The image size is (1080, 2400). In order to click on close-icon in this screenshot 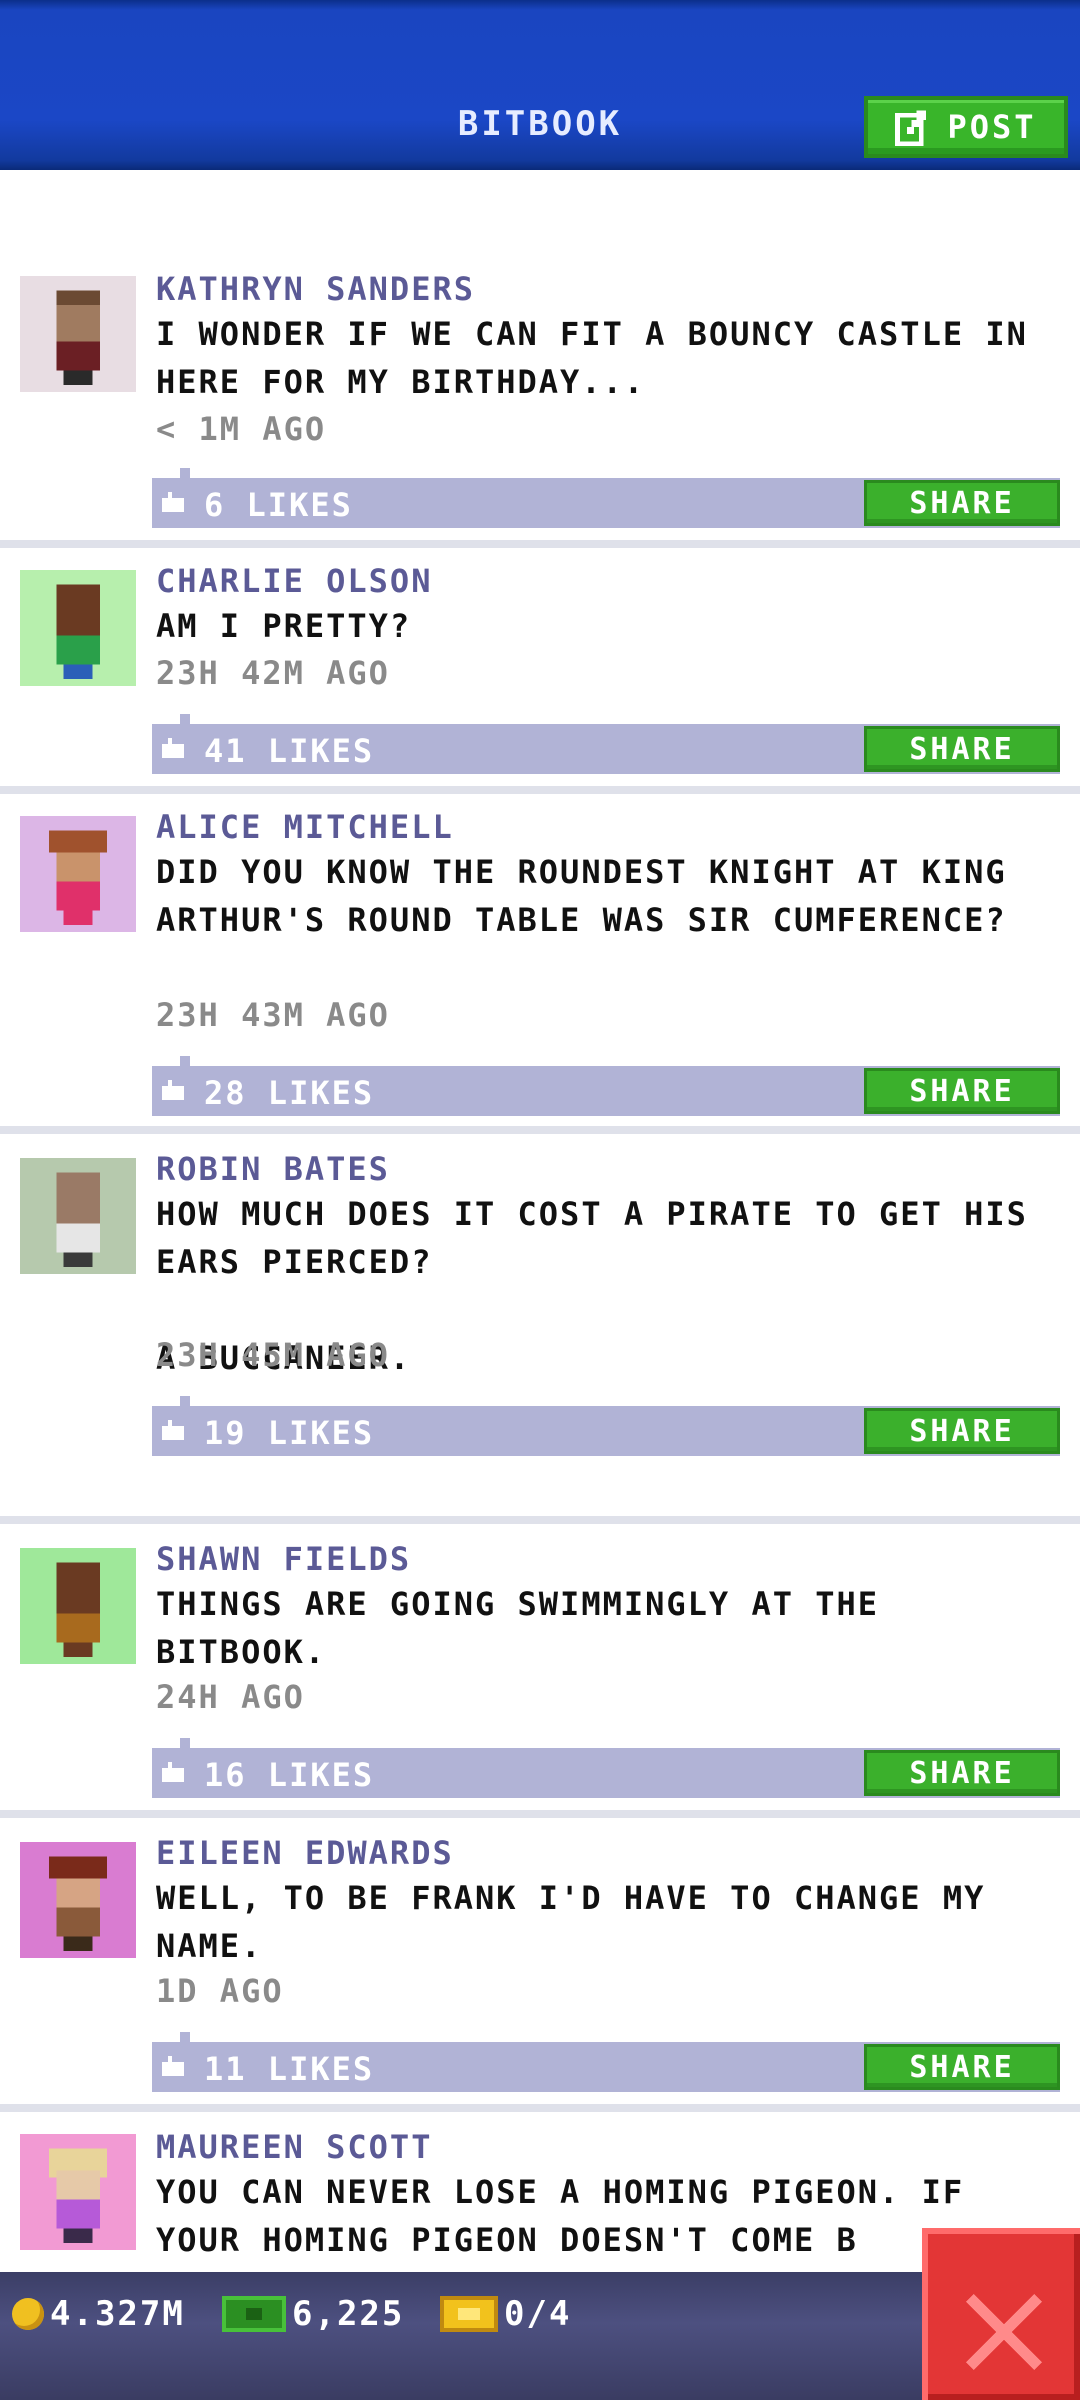, I will do `click(1004, 2332)`.